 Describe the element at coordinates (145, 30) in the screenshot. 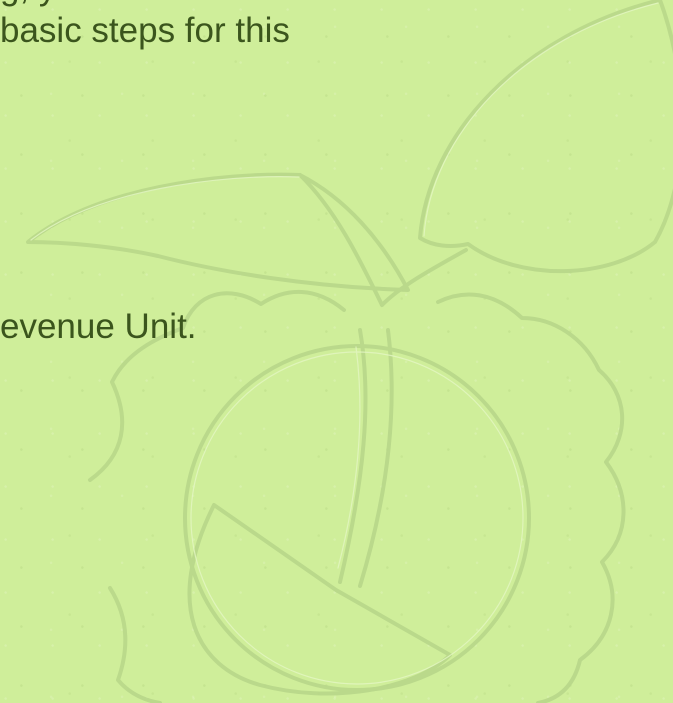

I see `slide-text-line-1: basic steps for this` at that location.